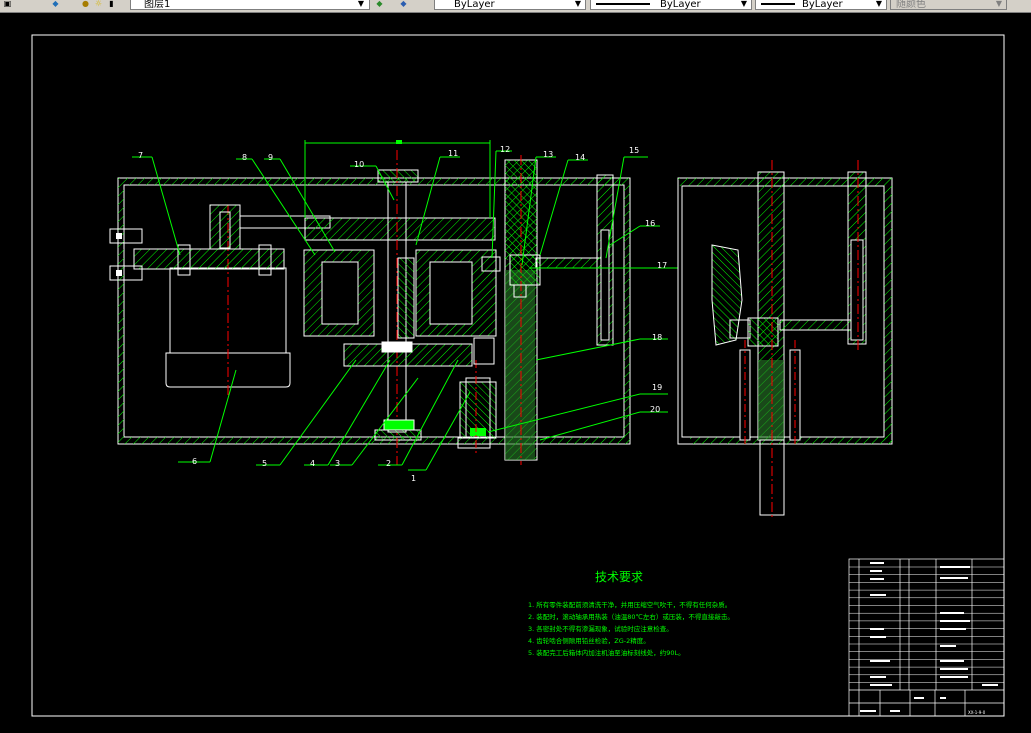 This screenshot has width=1031, height=733. I want to click on part-number-4: 4, so click(312, 463).